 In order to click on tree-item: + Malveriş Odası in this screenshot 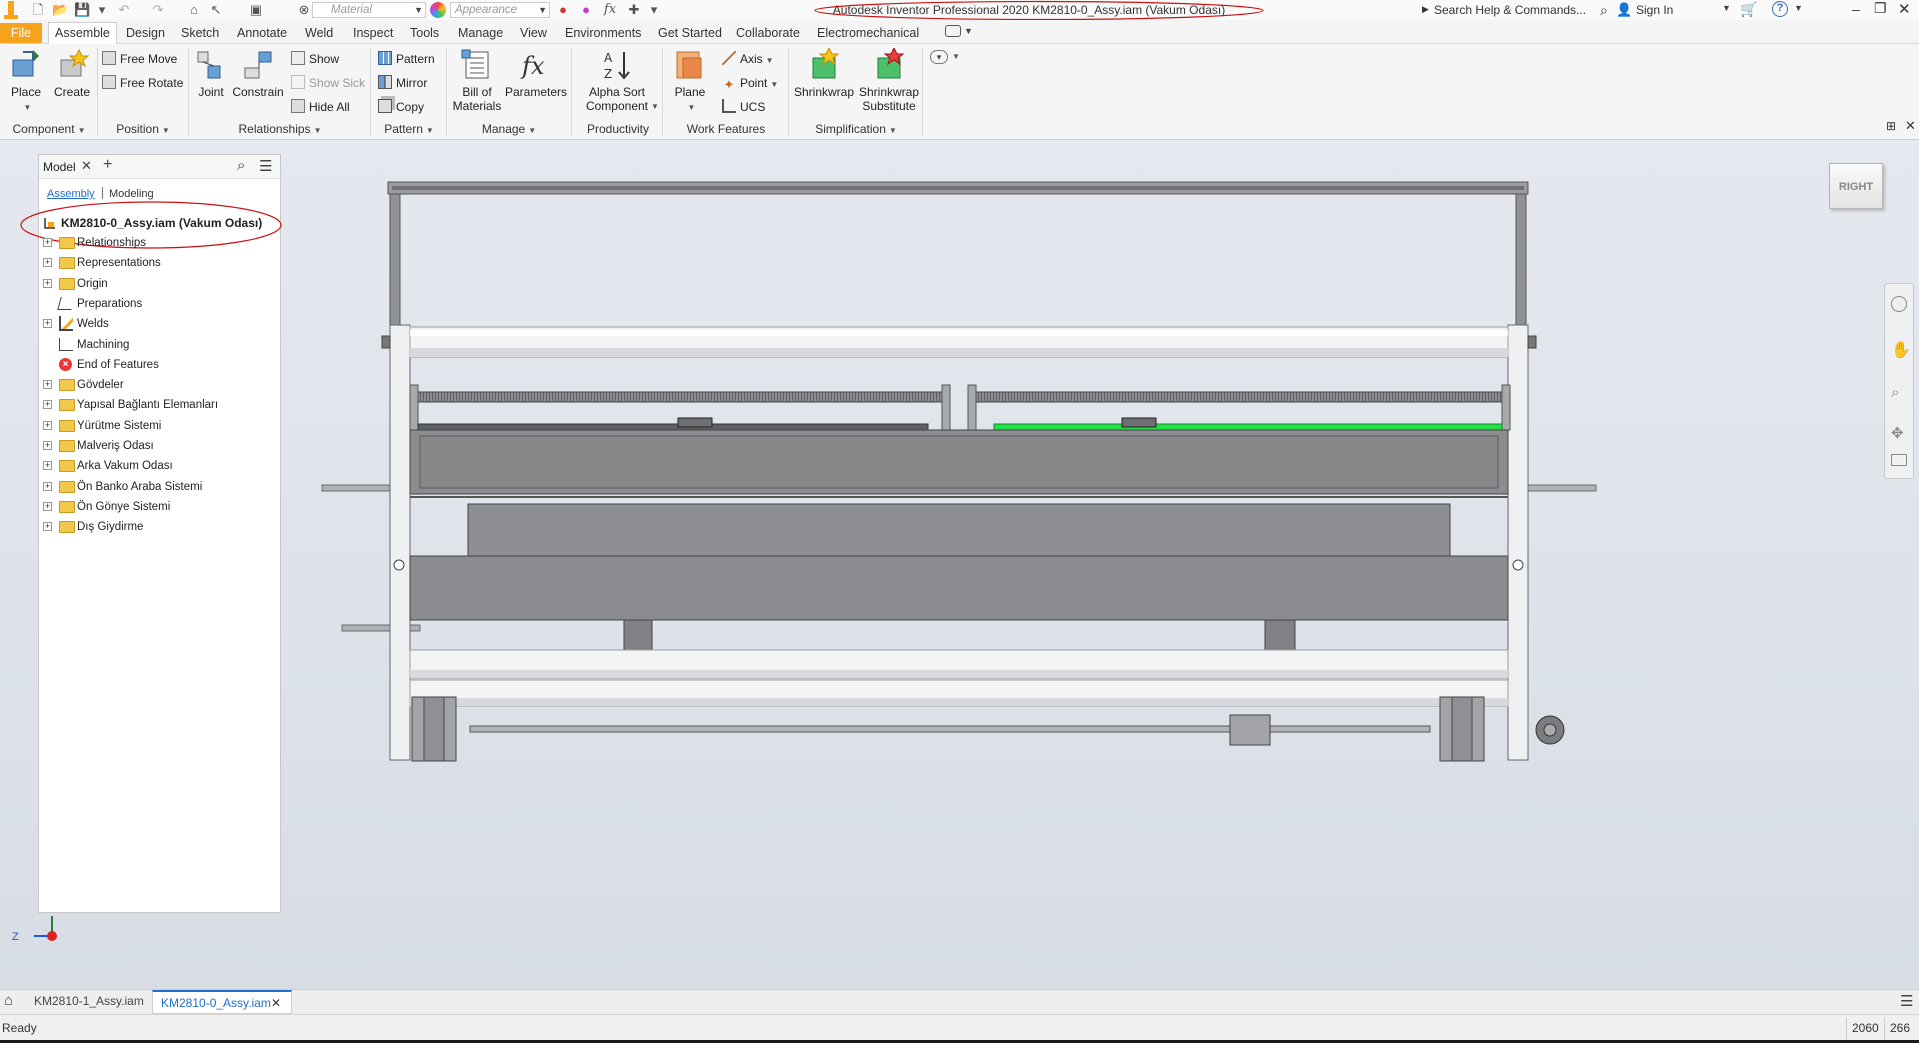, I will do `click(159, 446)`.